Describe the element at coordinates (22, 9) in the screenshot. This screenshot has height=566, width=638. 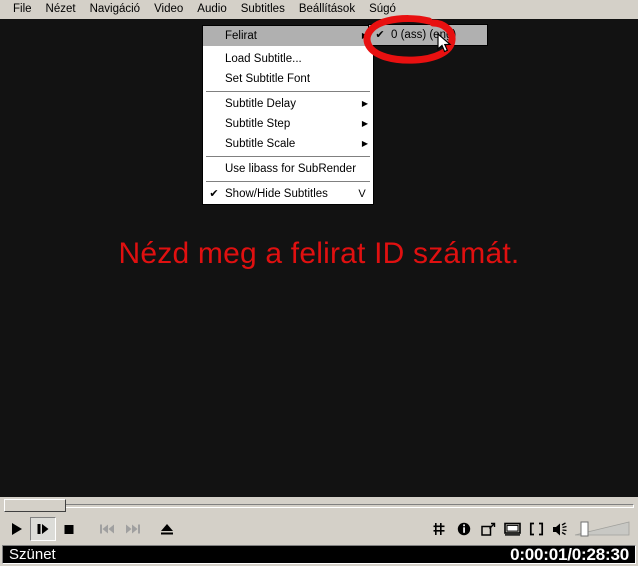
I see `menu-file: File` at that location.